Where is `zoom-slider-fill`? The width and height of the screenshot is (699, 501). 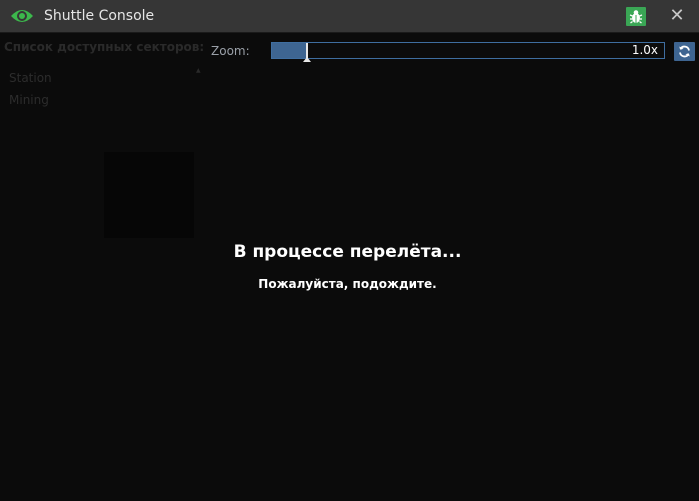 zoom-slider-fill is located at coordinates (289, 50).